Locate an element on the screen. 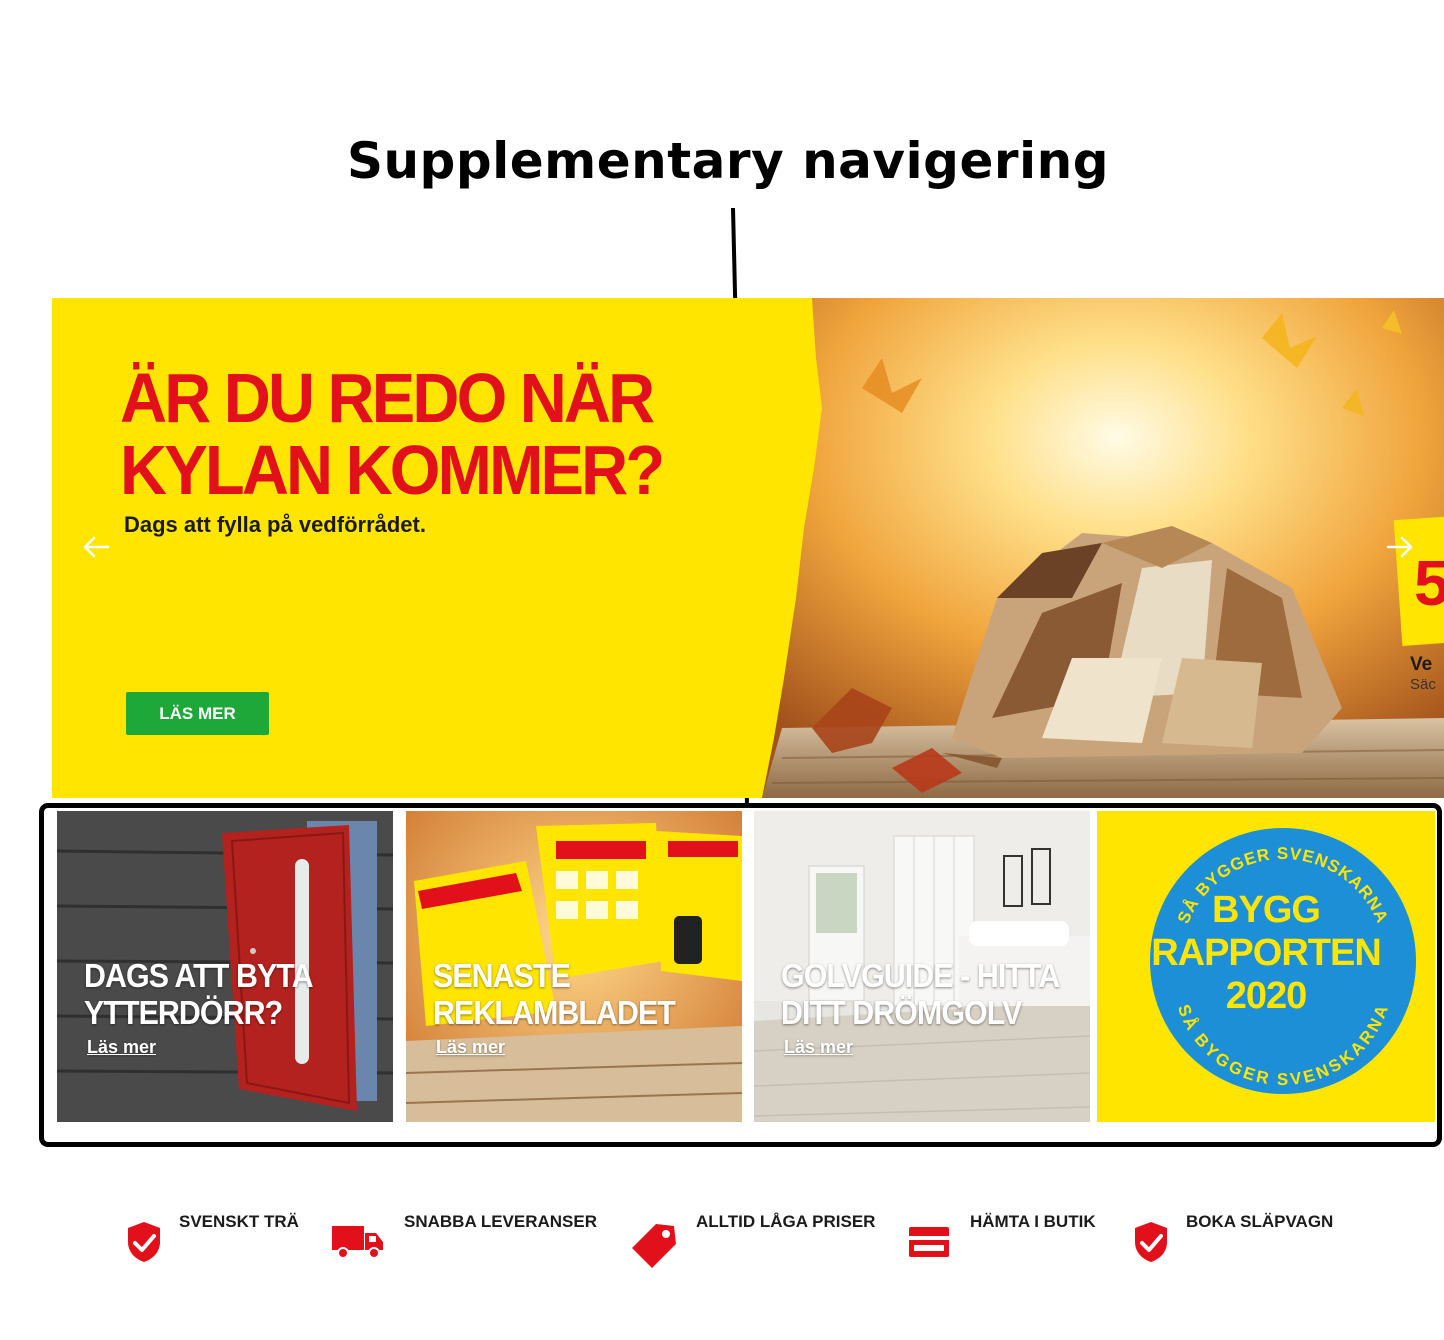 This screenshot has width=1444, height=1340. tile-exterior-door: DAGS ATT BYTA YTTERDÖRR? Läs mer is located at coordinates (225, 966).